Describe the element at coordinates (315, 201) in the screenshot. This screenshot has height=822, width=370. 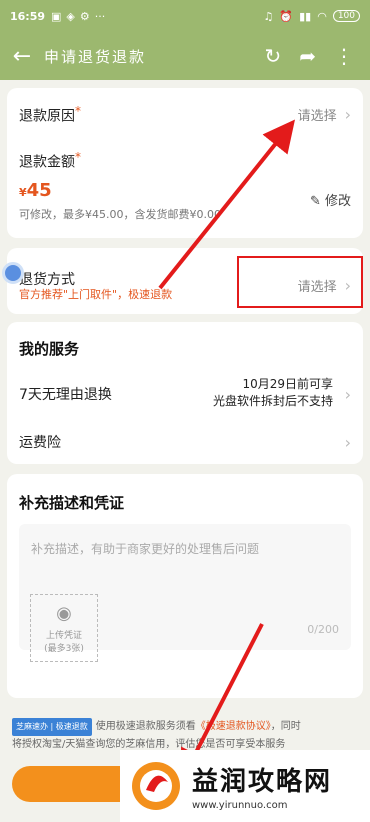
I see `pencil-icon: ✎` at that location.